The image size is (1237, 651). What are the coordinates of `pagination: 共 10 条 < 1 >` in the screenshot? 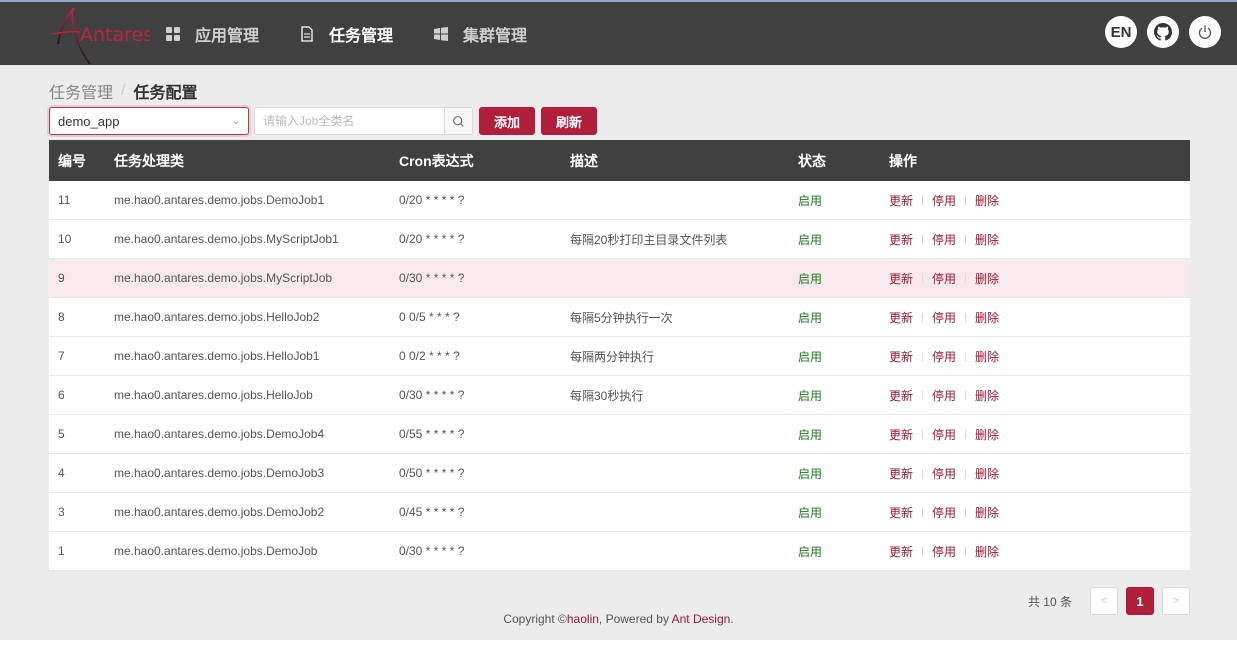 It's located at (1109, 601).